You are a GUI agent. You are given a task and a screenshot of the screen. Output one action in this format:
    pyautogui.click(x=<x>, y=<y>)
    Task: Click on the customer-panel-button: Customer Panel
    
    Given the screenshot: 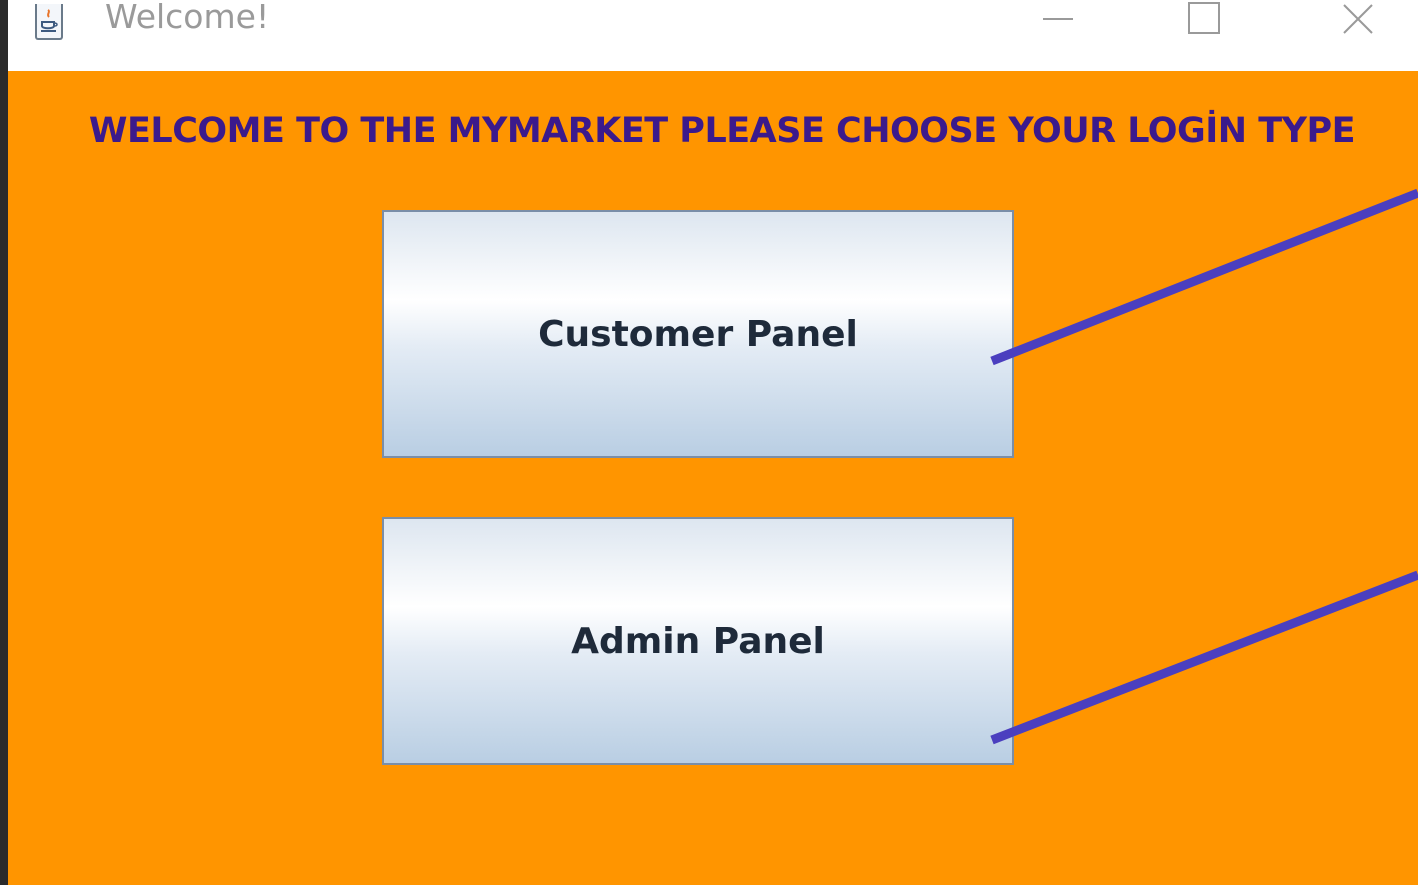 What is the action you would take?
    pyautogui.click(x=698, y=334)
    